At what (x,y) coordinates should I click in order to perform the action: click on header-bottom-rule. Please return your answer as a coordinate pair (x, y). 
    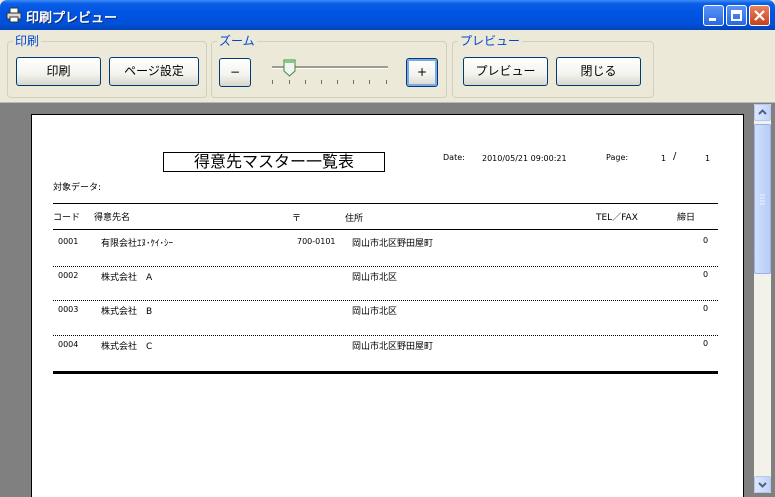
    Looking at the image, I should click on (385, 229).